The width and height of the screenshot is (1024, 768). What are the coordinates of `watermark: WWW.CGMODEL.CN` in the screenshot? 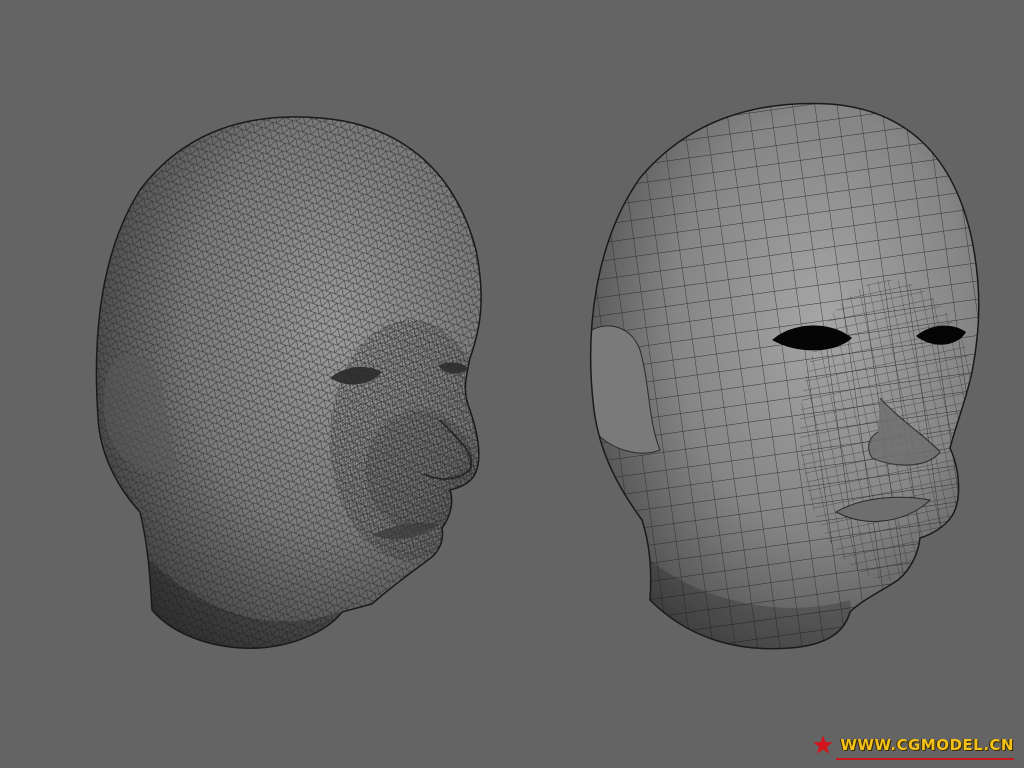 It's located at (913, 747).